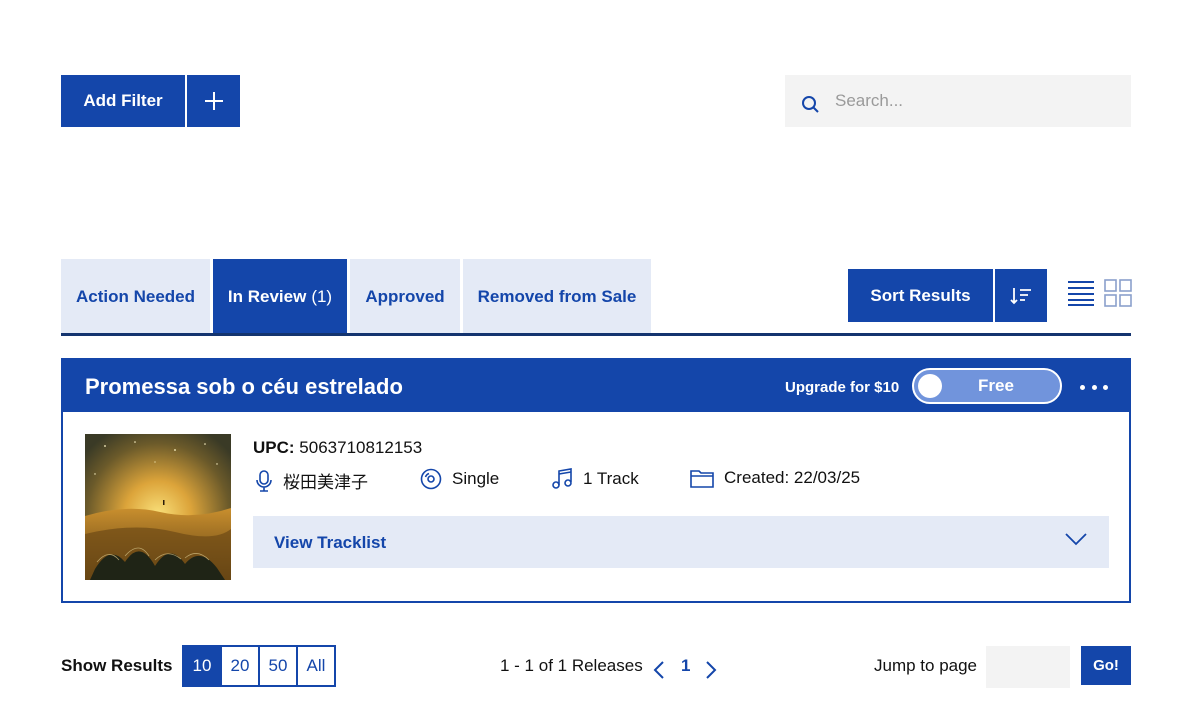 The width and height of the screenshot is (1200, 708). What do you see at coordinates (596, 334) in the screenshot?
I see `tabs-underline` at bounding box center [596, 334].